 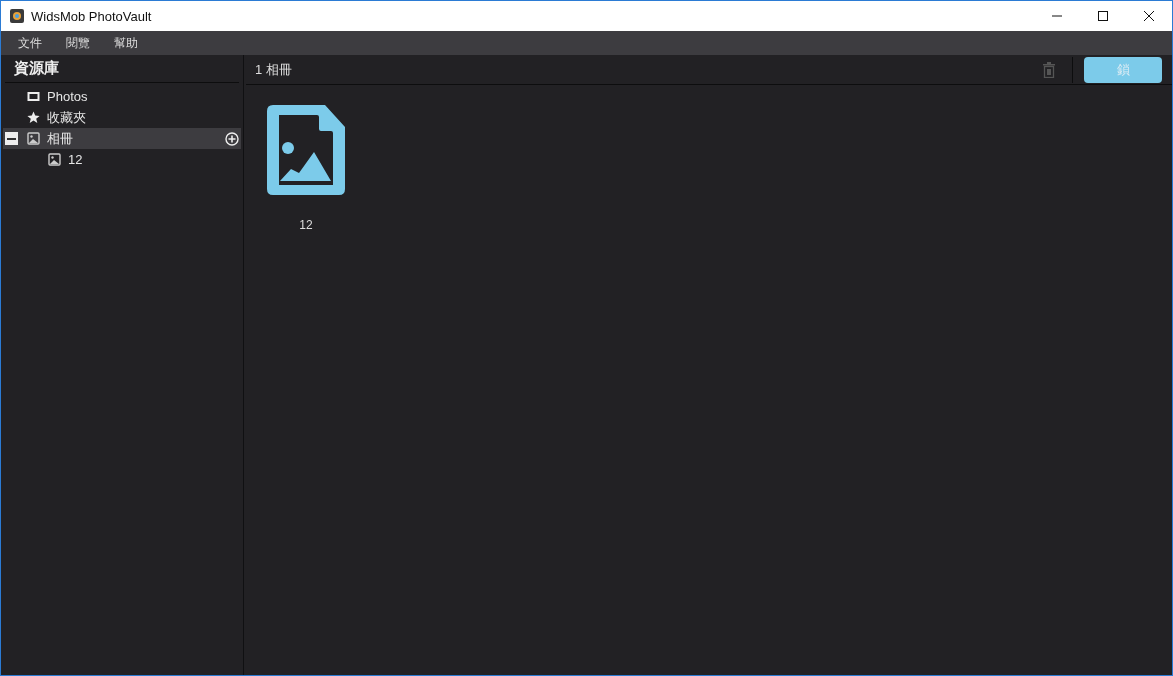 What do you see at coordinates (11, 138) in the screenshot?
I see `collapse-icon` at bounding box center [11, 138].